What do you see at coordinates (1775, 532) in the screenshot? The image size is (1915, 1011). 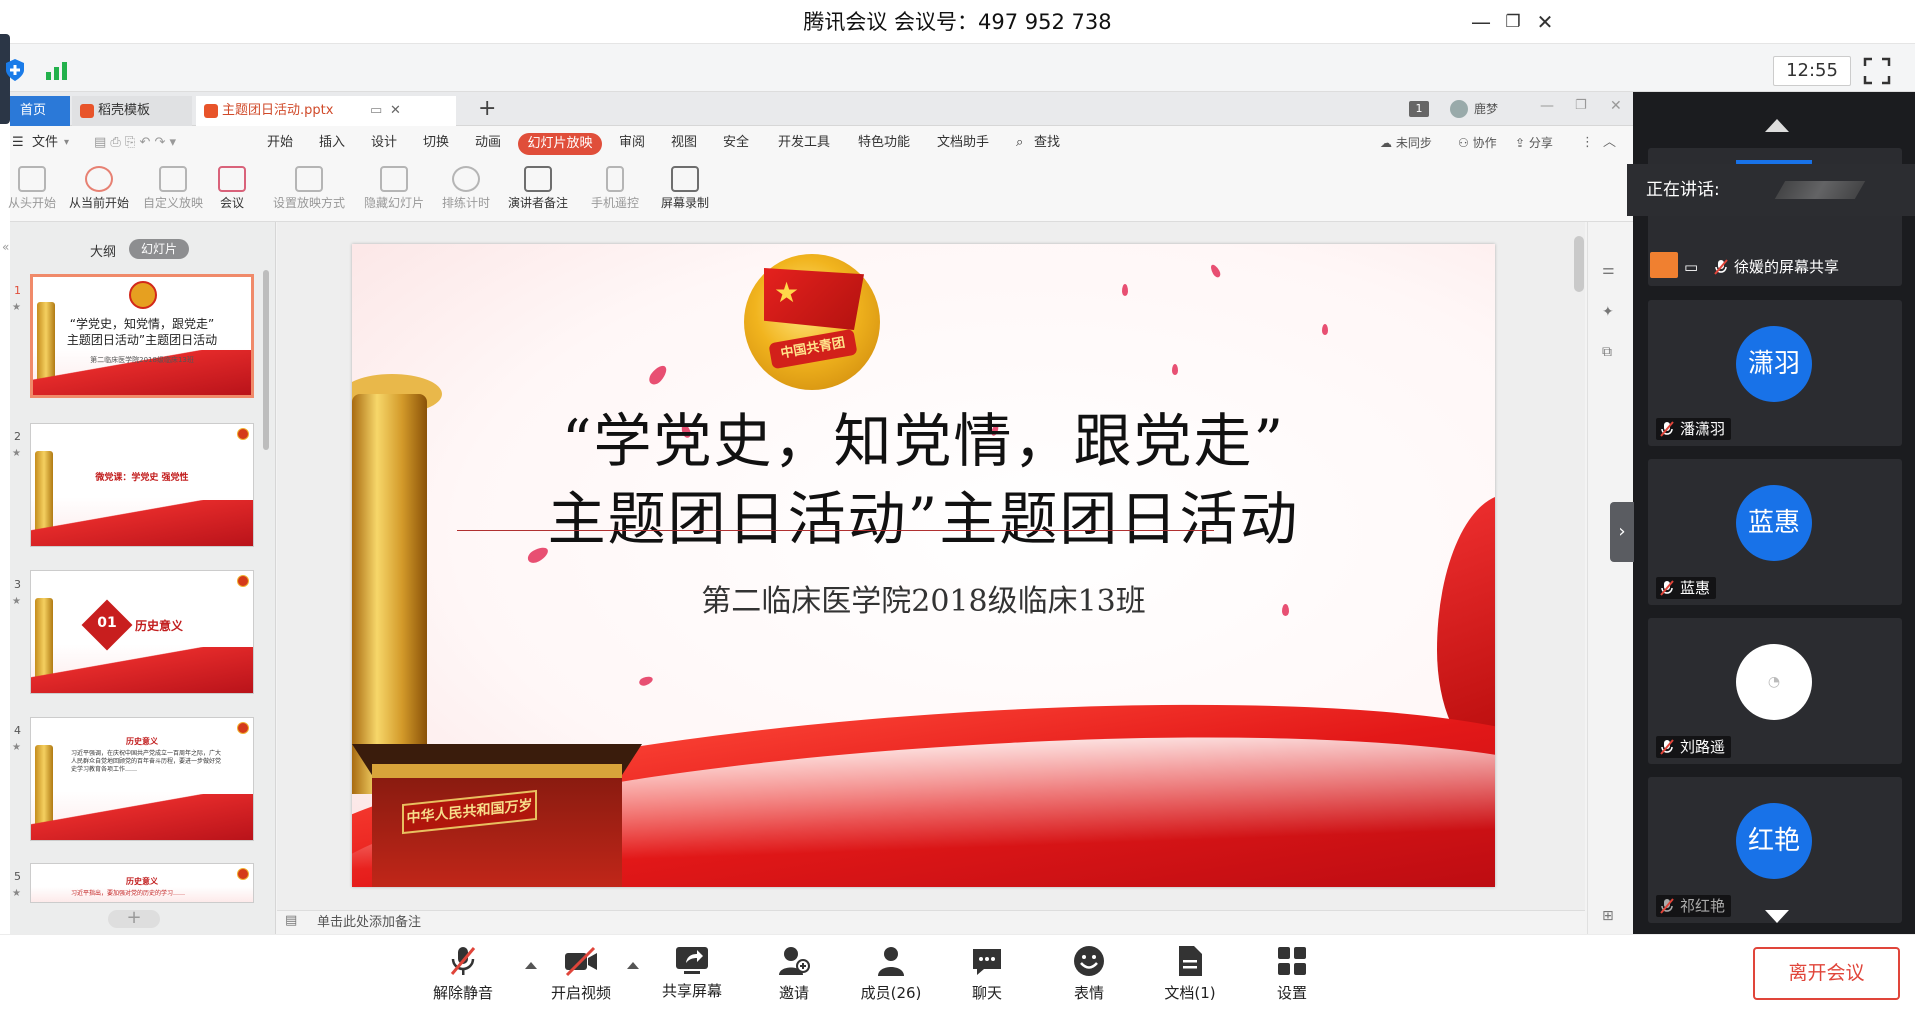 I see `participant-tile: 蓝惠 蓝惠` at bounding box center [1775, 532].